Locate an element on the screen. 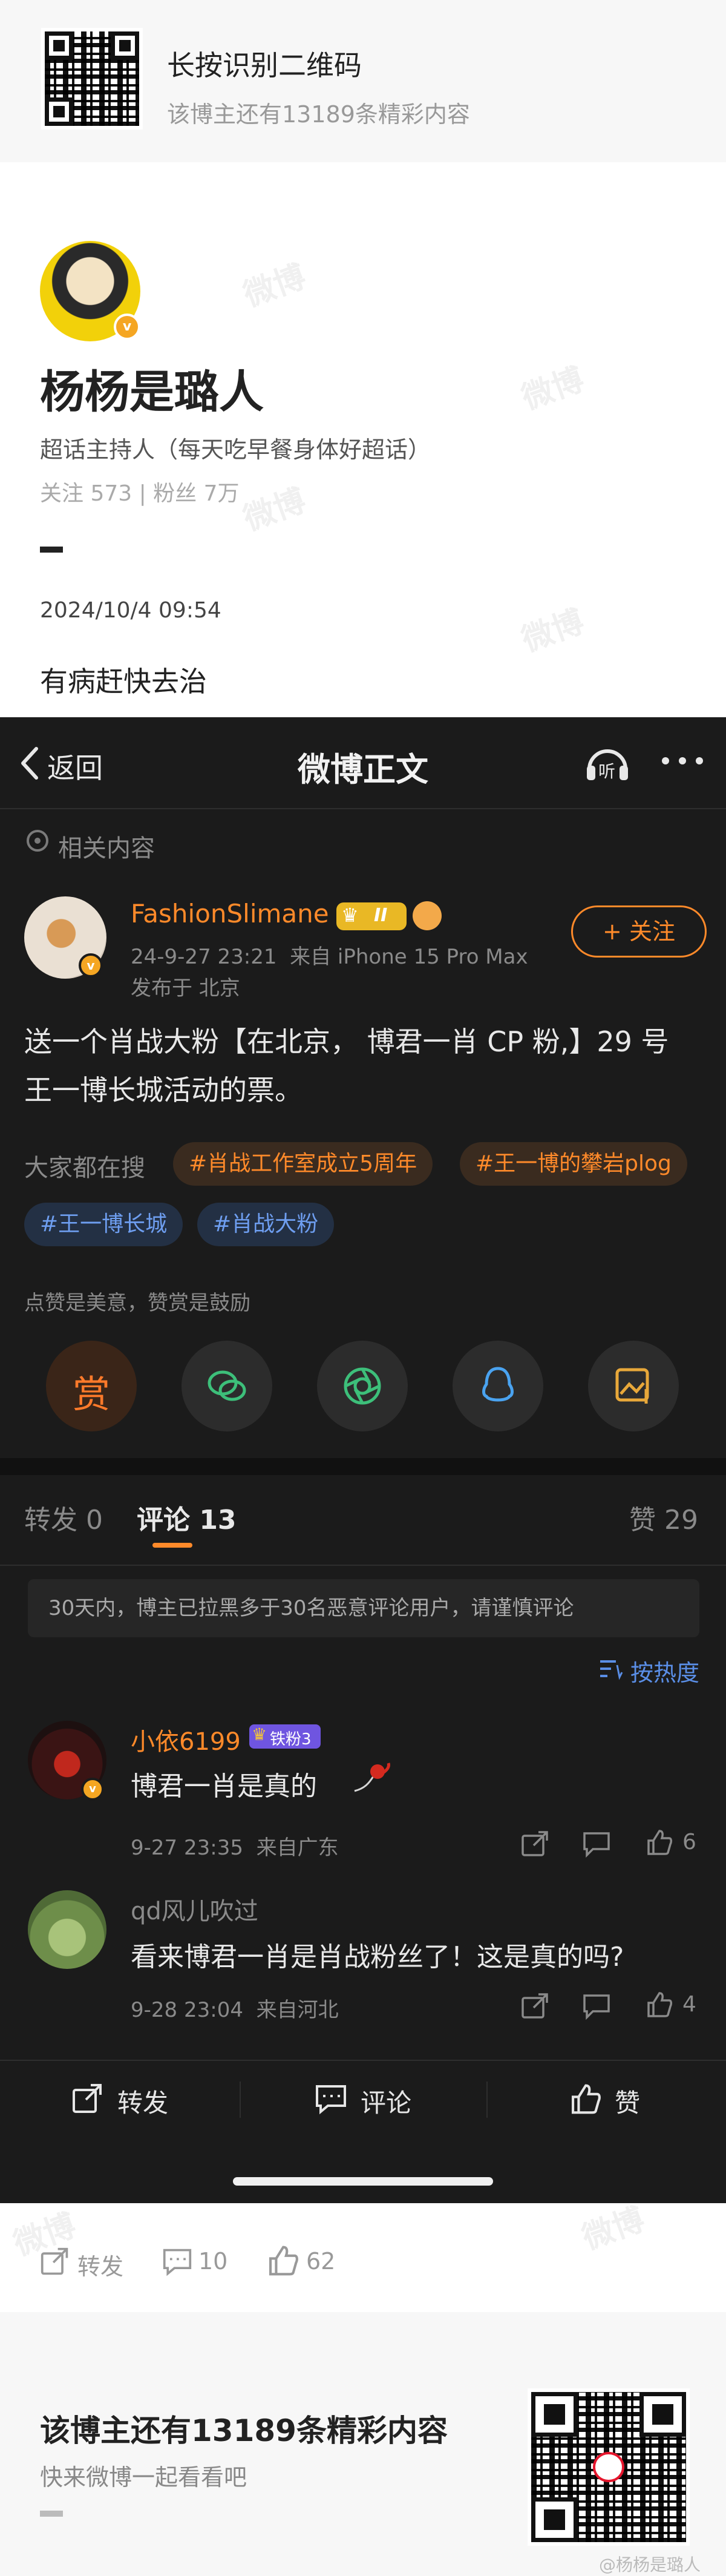 This screenshot has height=2576, width=726. qr-code-top is located at coordinates (92, 79).